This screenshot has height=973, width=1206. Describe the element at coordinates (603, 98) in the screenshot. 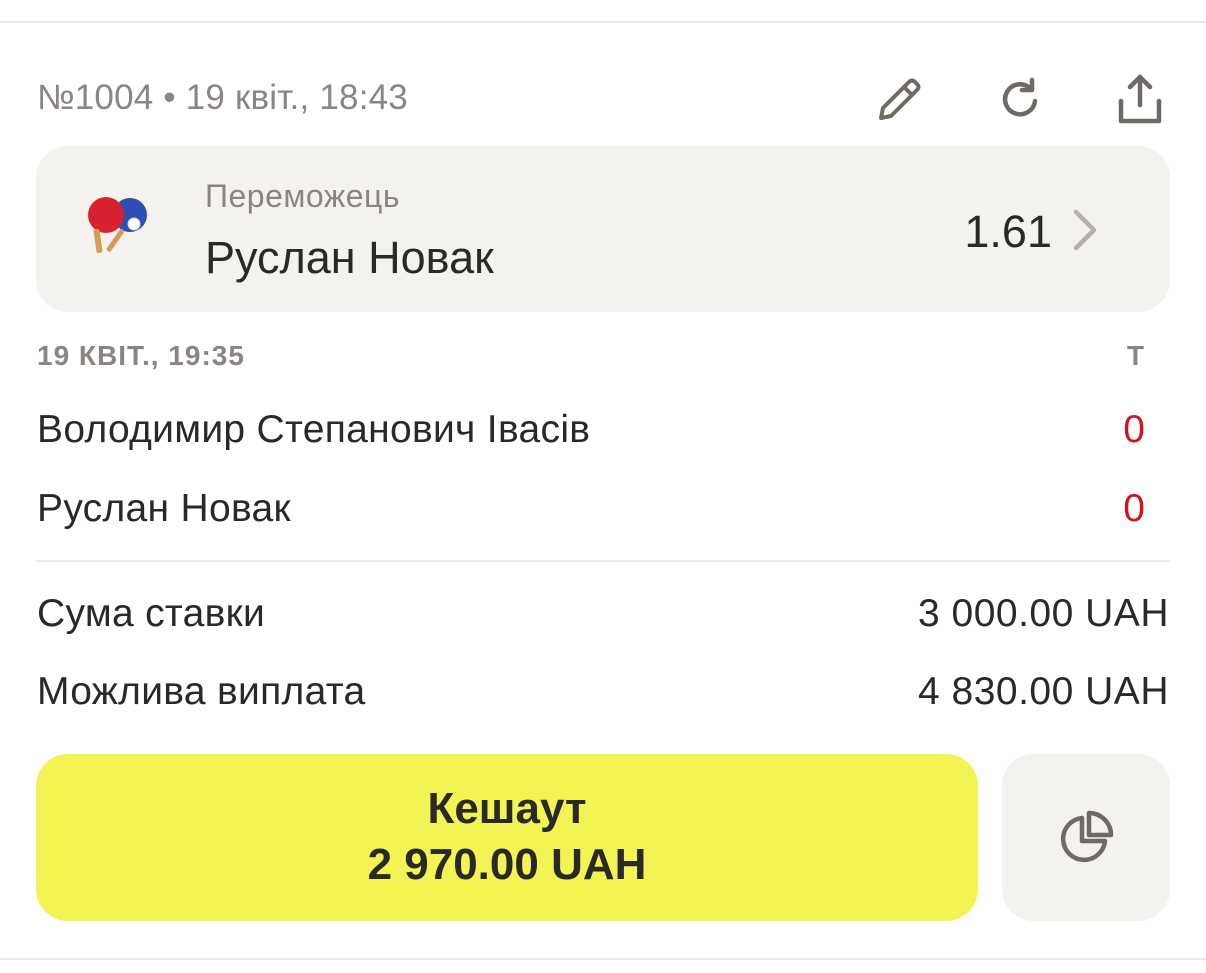

I see `bet-header: №1004 • 19 квіт., 18:43` at that location.